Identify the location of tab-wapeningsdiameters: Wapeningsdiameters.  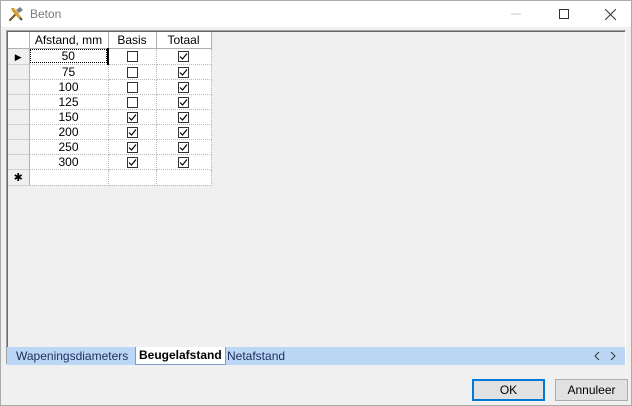
(72, 356).